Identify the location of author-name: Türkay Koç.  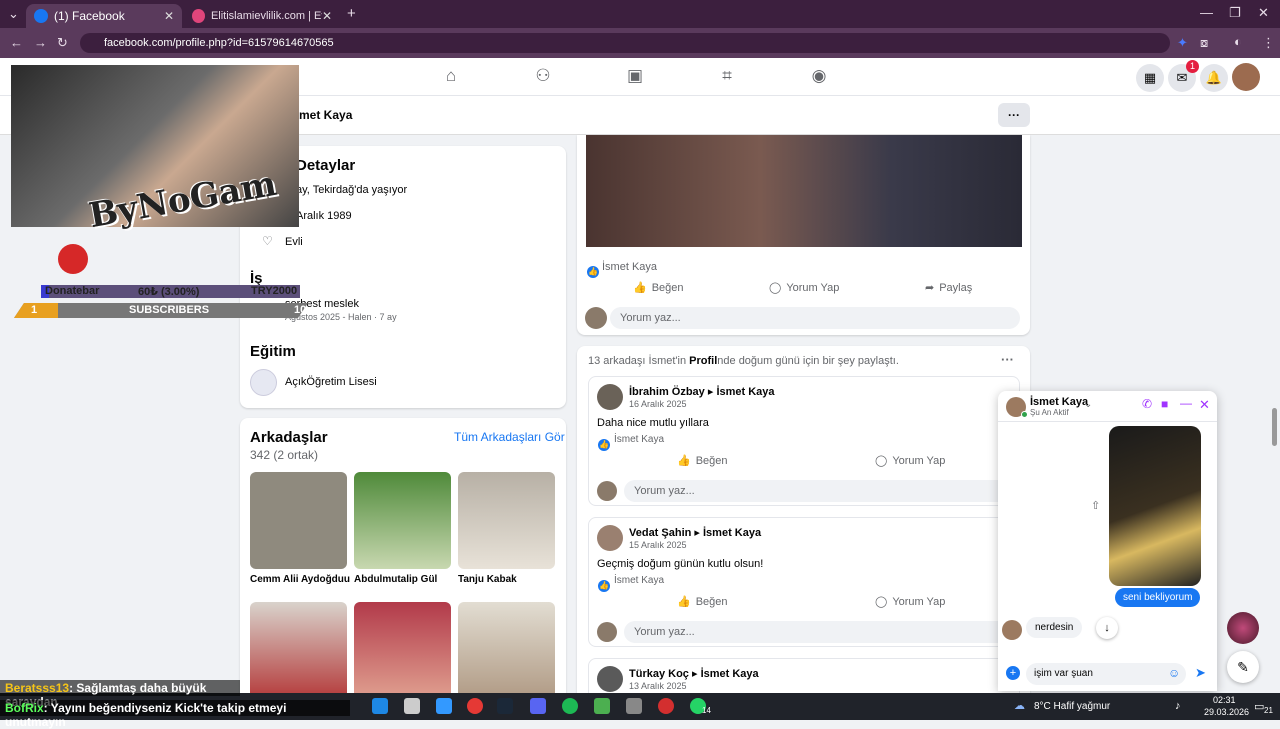
(659, 674).